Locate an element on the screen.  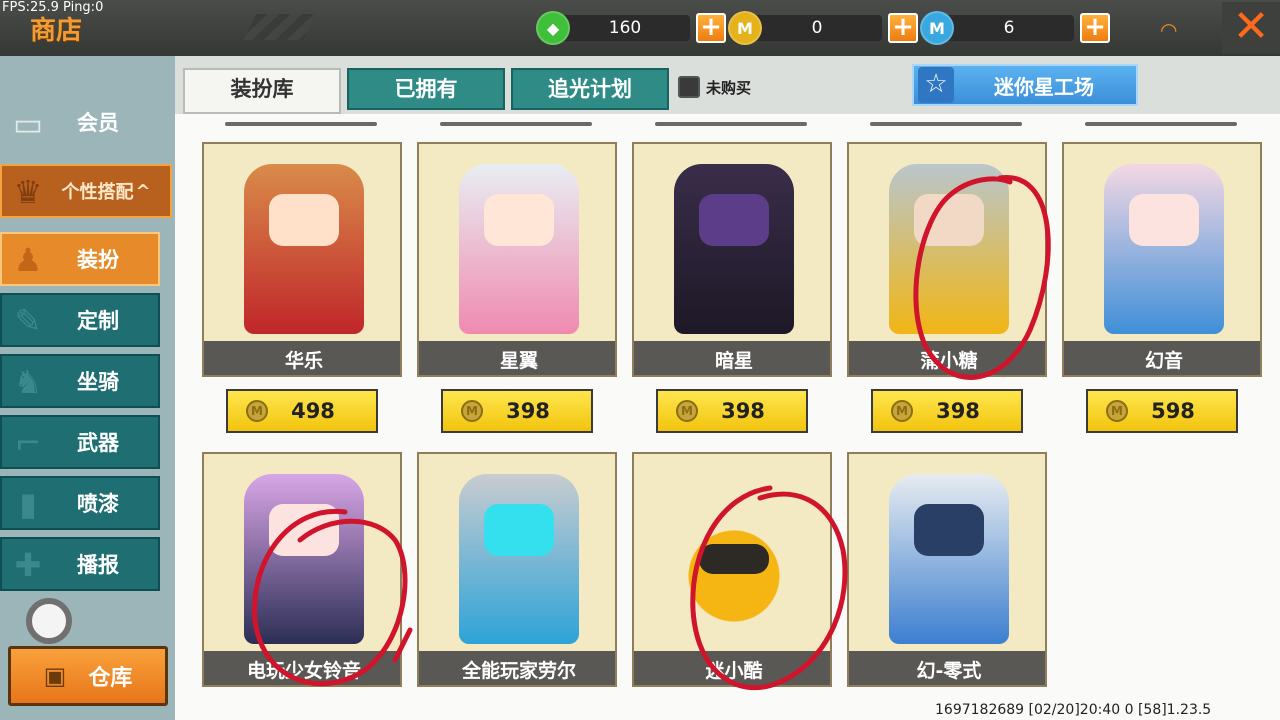
item-card-huan-yin: 幻音 is located at coordinates (1162, 259).